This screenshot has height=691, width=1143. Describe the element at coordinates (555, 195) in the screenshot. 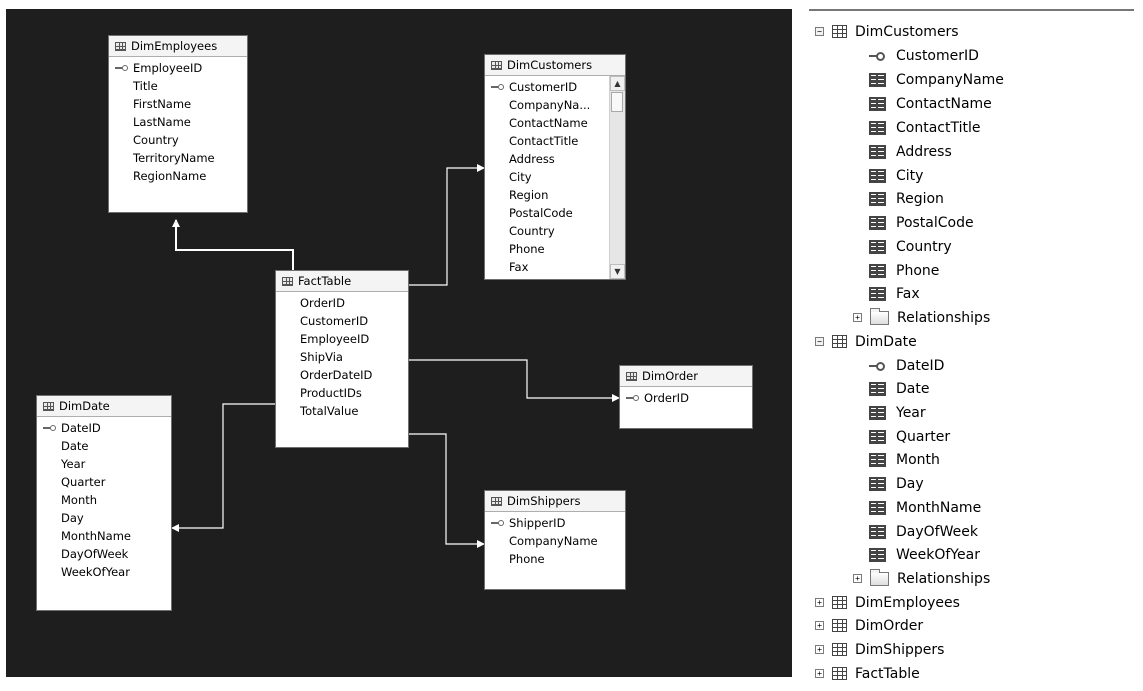

I see `column: Region` at that location.